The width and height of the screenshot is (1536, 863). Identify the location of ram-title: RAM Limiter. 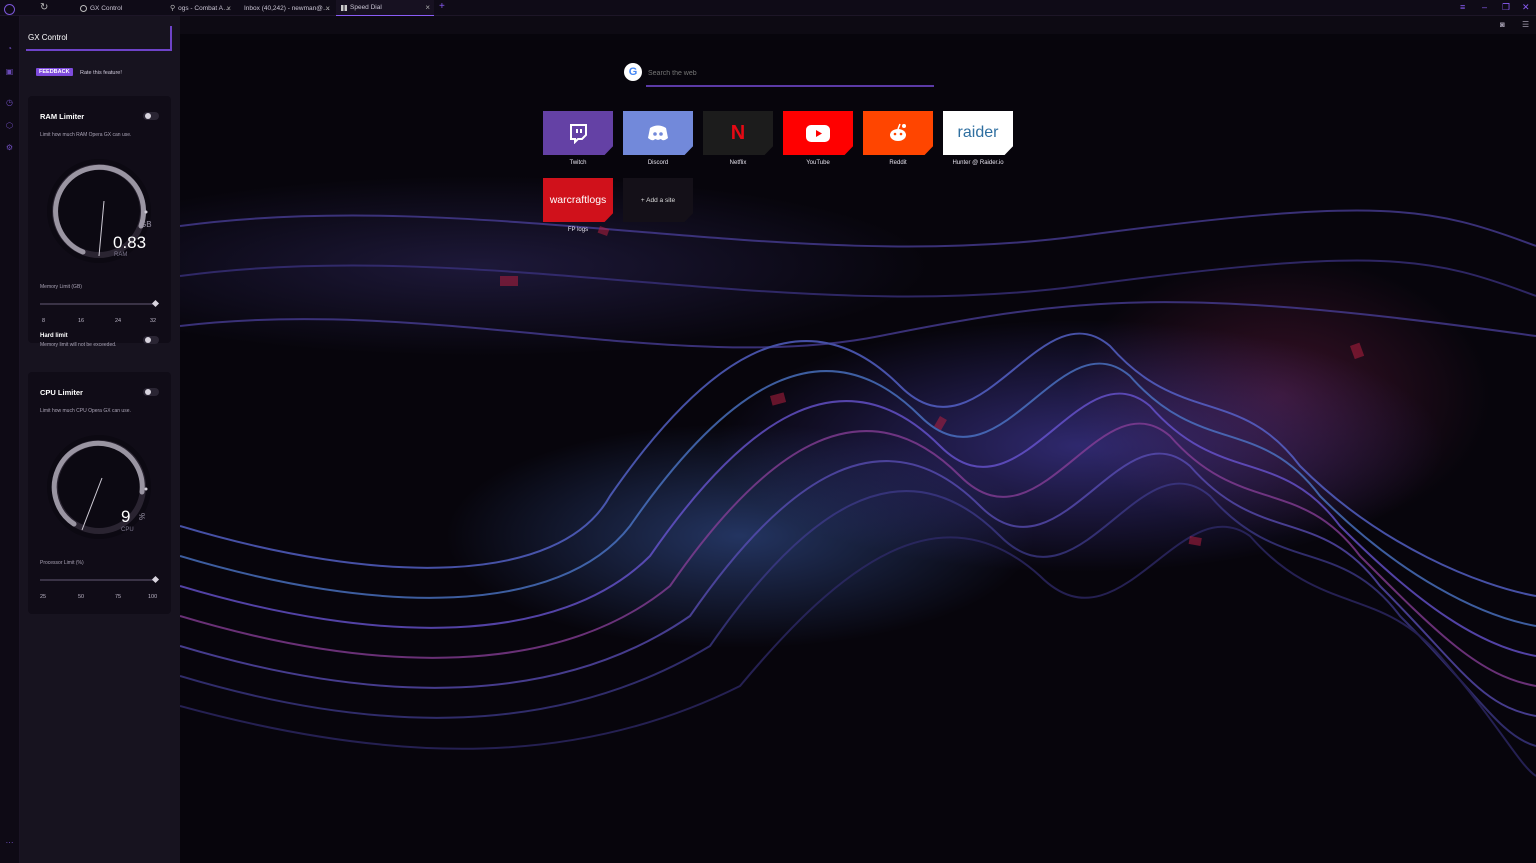
(62, 116).